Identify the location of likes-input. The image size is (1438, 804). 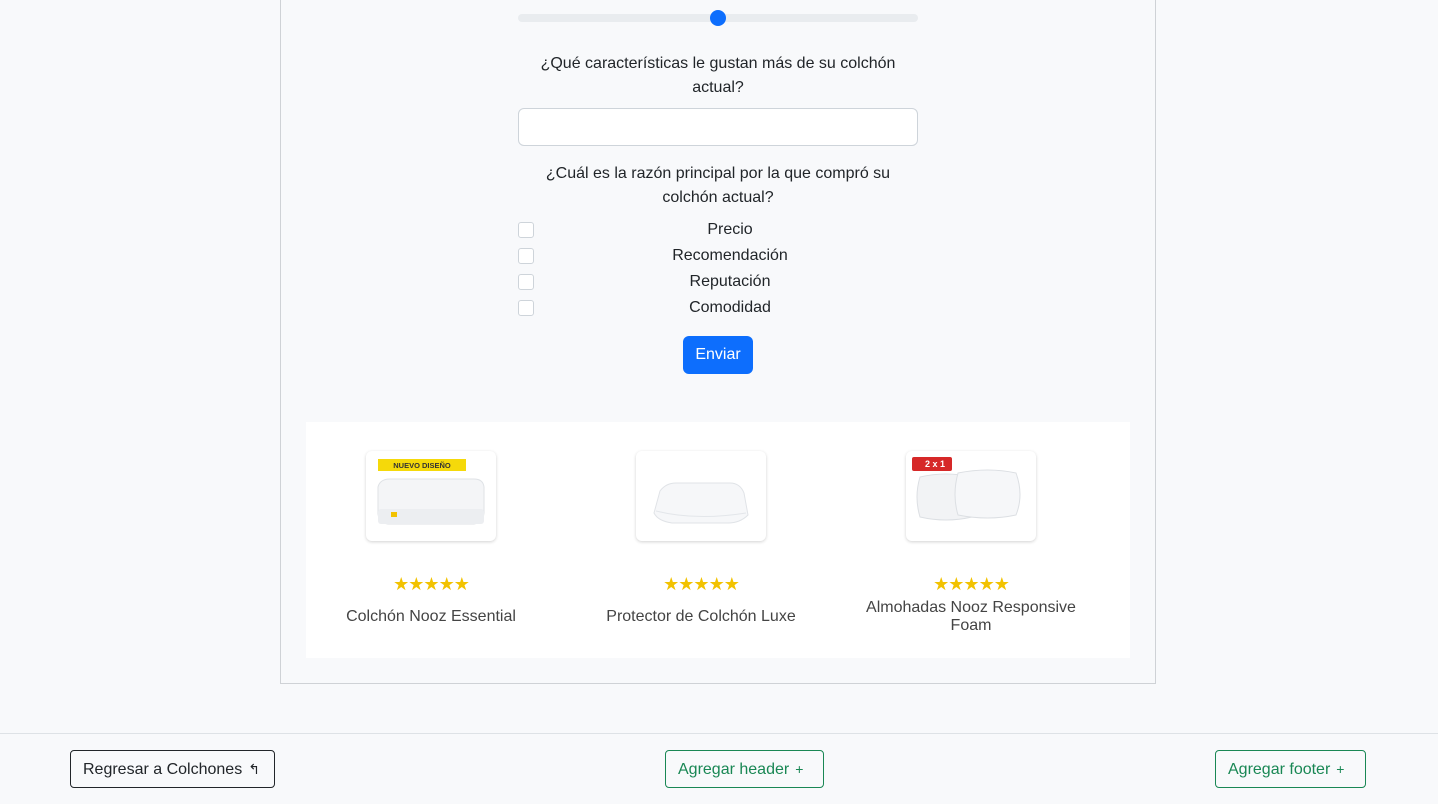
(718, 127).